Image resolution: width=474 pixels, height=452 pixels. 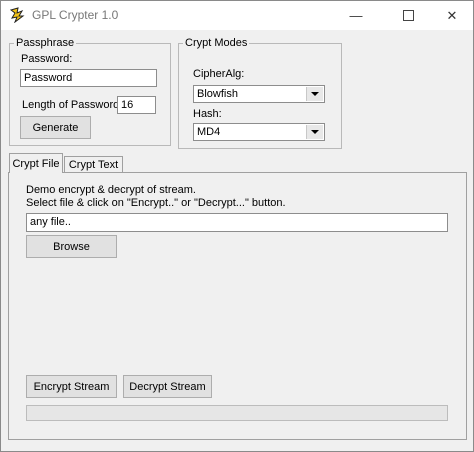 What do you see at coordinates (72, 105) in the screenshot?
I see `length-label: Length of Password:` at bounding box center [72, 105].